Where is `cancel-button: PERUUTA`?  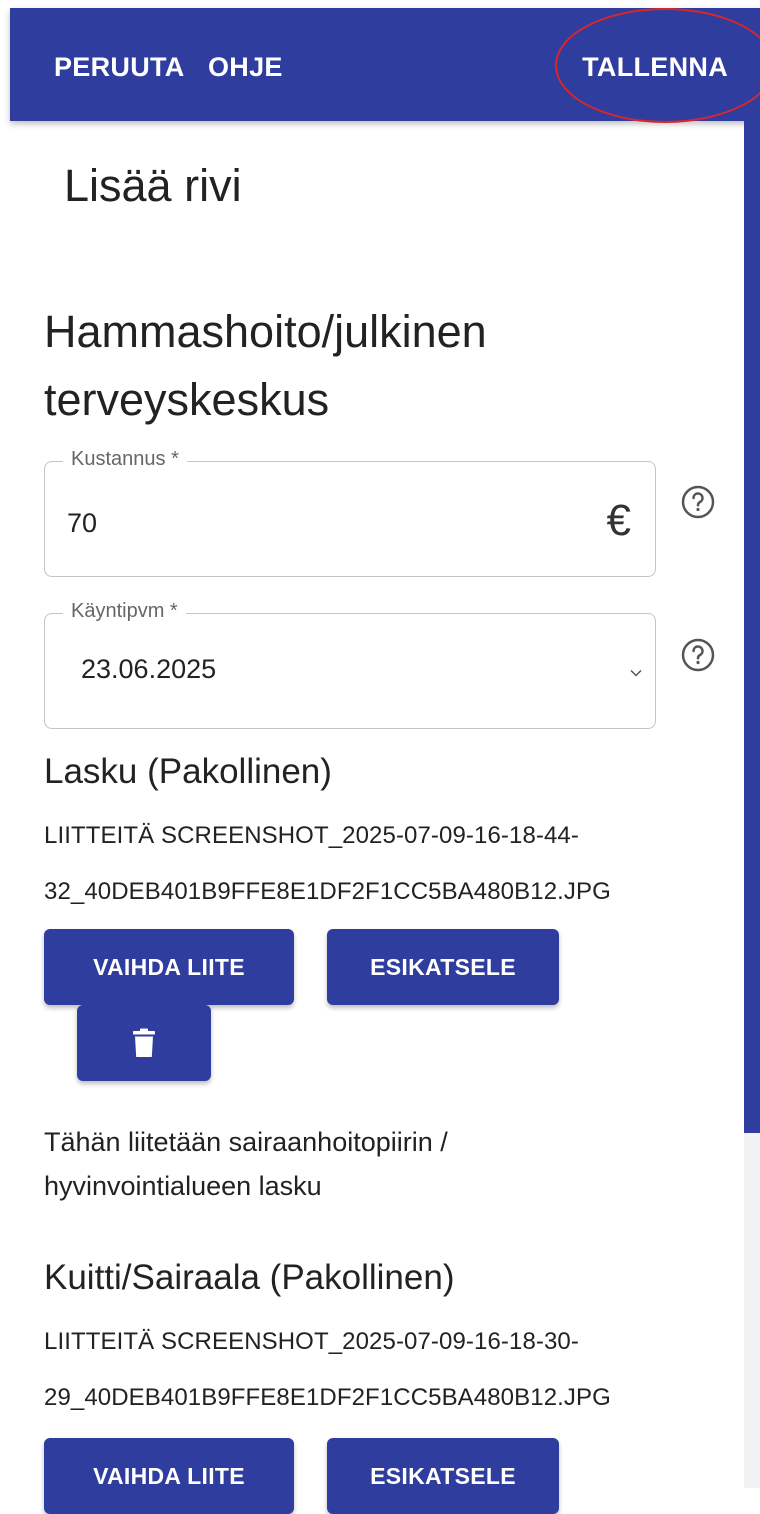 cancel-button: PERUUTA is located at coordinates (119, 67).